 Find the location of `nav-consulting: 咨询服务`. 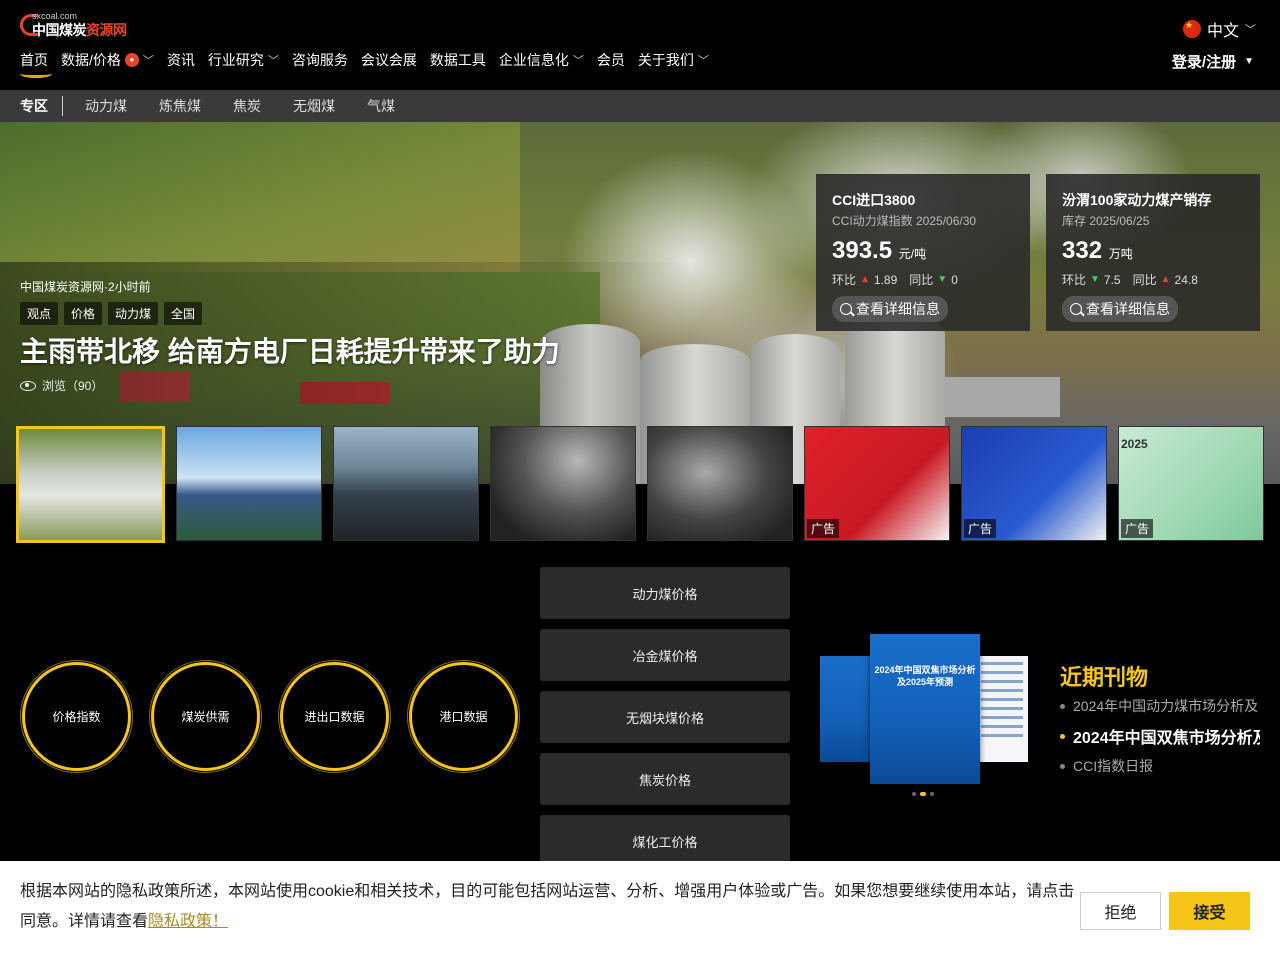

nav-consulting: 咨询服务 is located at coordinates (320, 60).